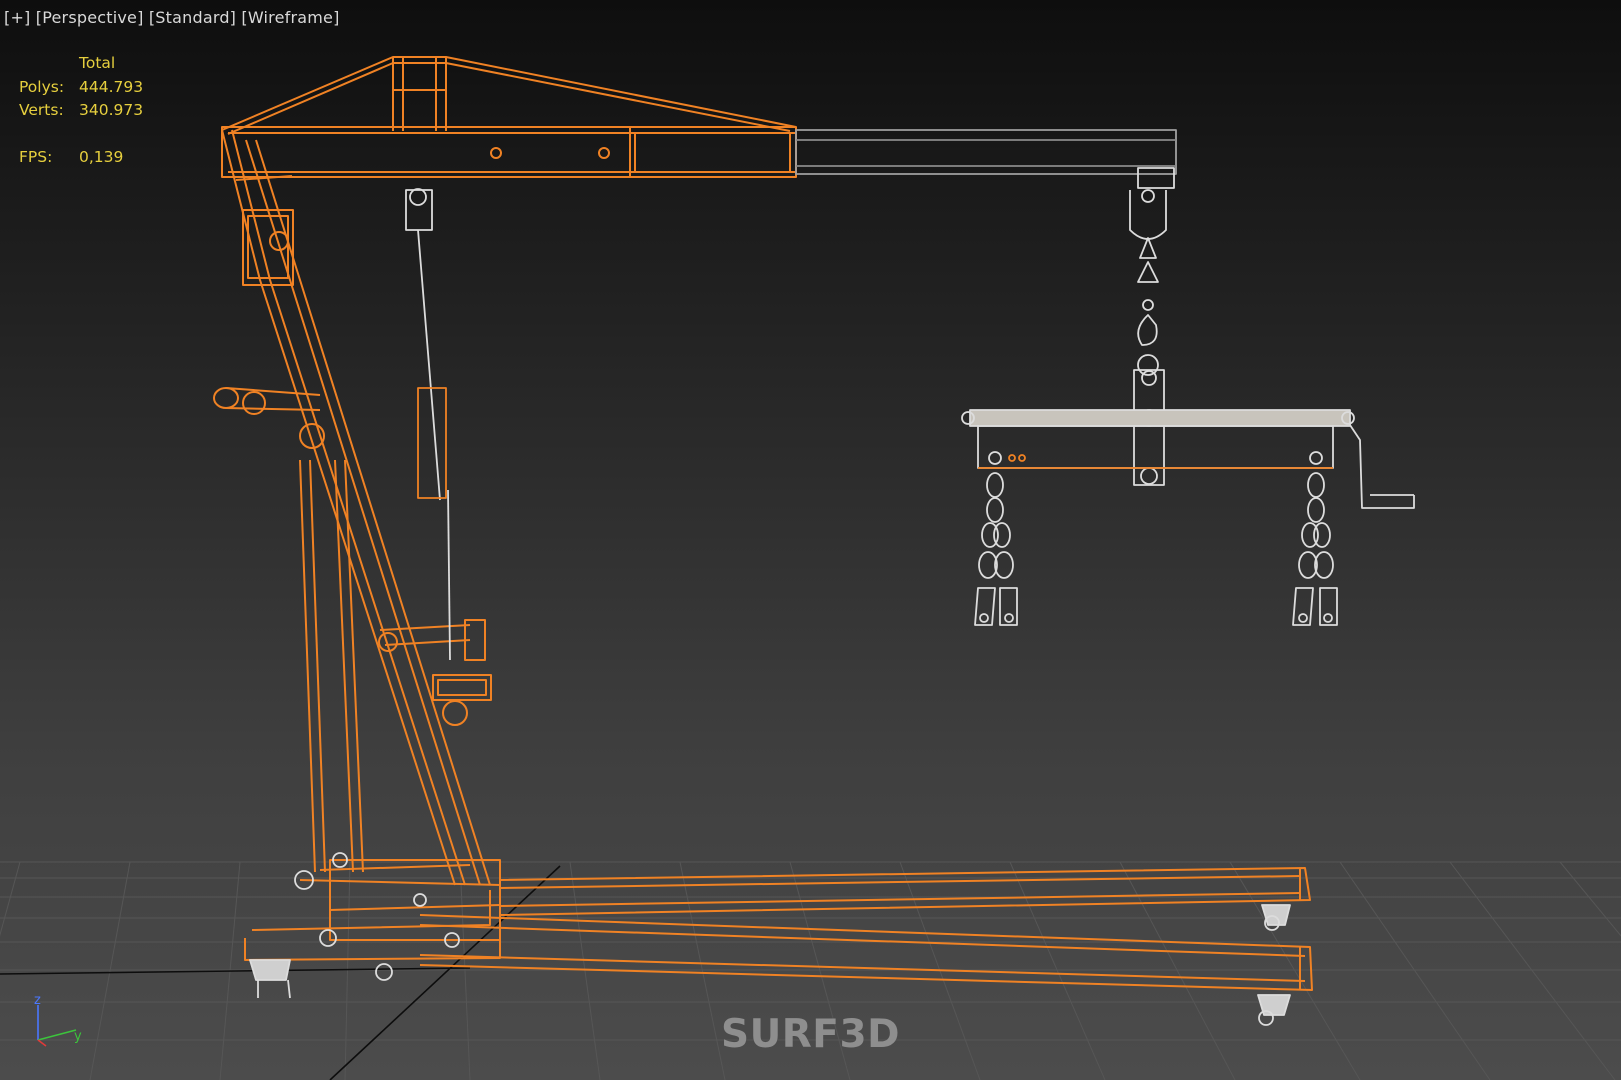 The width and height of the screenshot is (1621, 1080). I want to click on verts-value: 340.973, so click(111, 110).